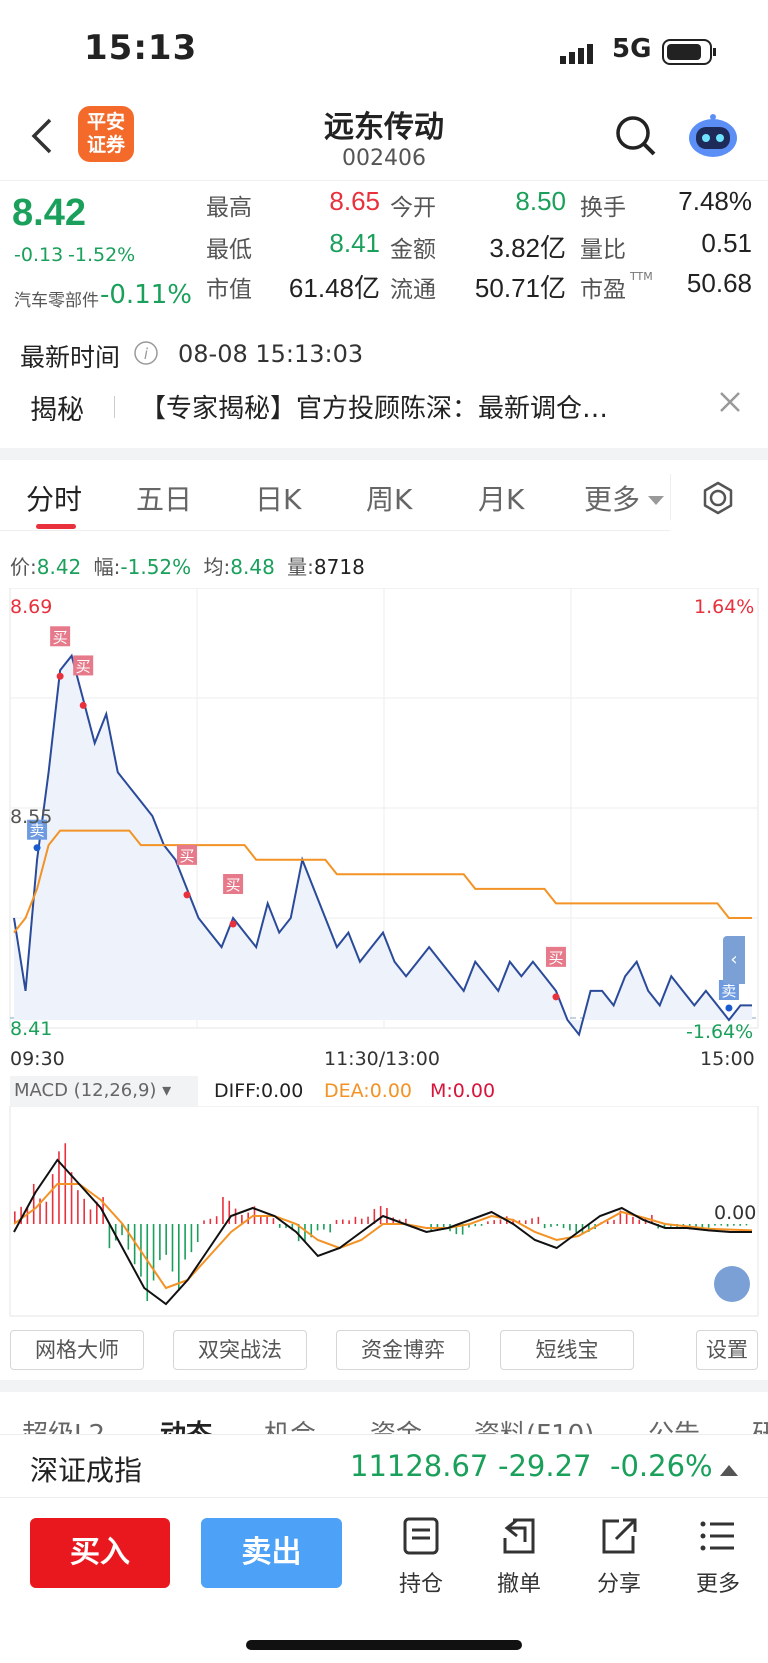 This screenshot has height=1663, width=768. Describe the element at coordinates (56, 298) in the screenshot. I see `sector-name: 汽车零部件` at that location.